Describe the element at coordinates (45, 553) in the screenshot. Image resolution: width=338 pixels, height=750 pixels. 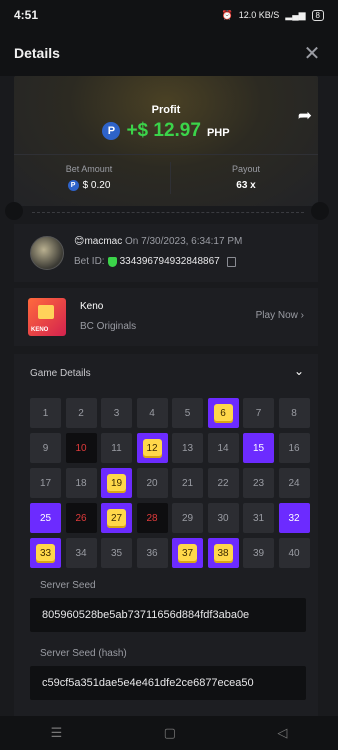
I see `keno-hit-marker: 33` at that location.